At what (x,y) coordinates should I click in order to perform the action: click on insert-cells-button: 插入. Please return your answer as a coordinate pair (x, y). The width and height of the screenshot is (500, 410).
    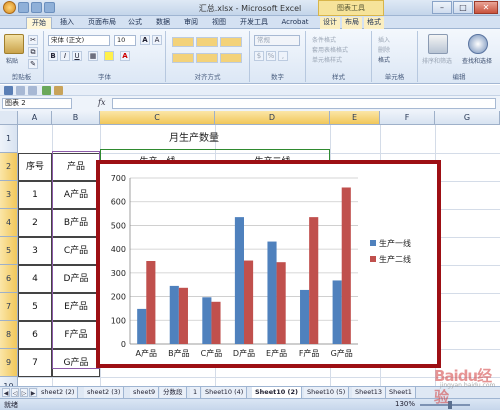
    Looking at the image, I should click on (384, 39).